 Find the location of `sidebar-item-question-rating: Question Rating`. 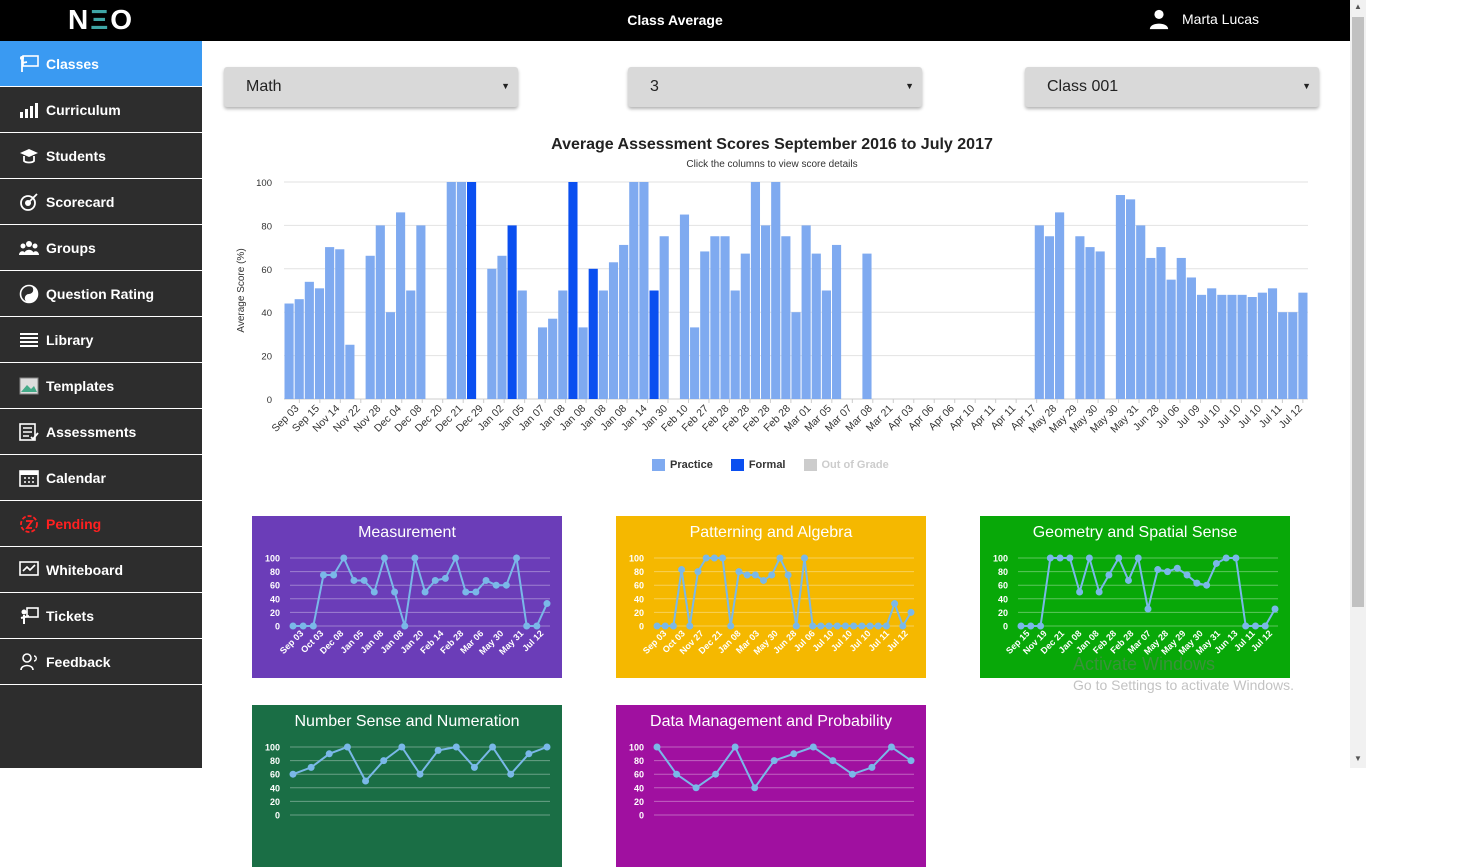

sidebar-item-question-rating: Question Rating is located at coordinates (101, 294).